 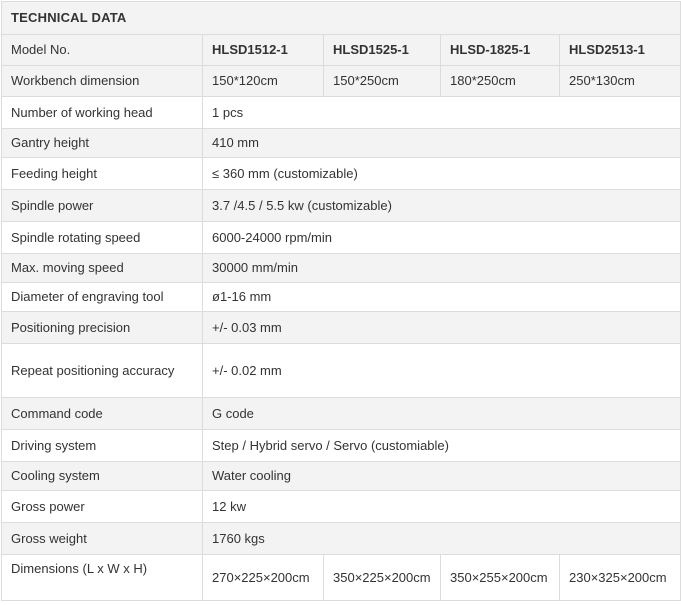 I want to click on table-row: Positioning precision +/- 0.03 mm, so click(x=341, y=327).